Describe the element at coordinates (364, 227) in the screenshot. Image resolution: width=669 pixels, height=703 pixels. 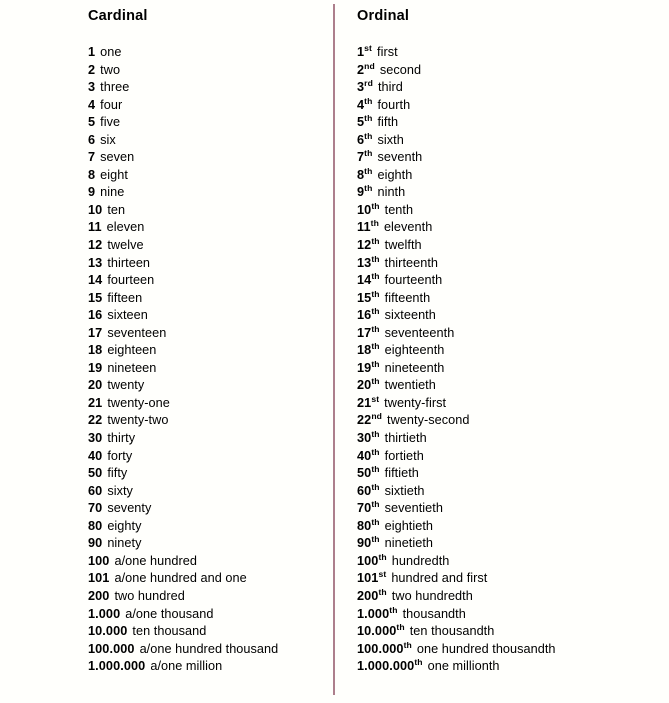
I see `number-figure: 11` at that location.